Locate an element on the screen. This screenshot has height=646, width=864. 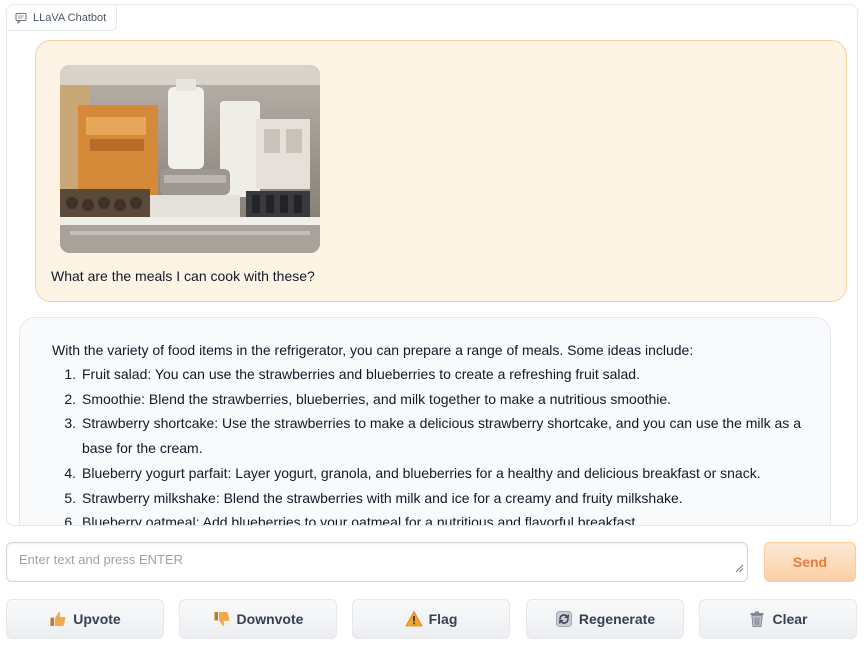
message-input is located at coordinates (377, 562).